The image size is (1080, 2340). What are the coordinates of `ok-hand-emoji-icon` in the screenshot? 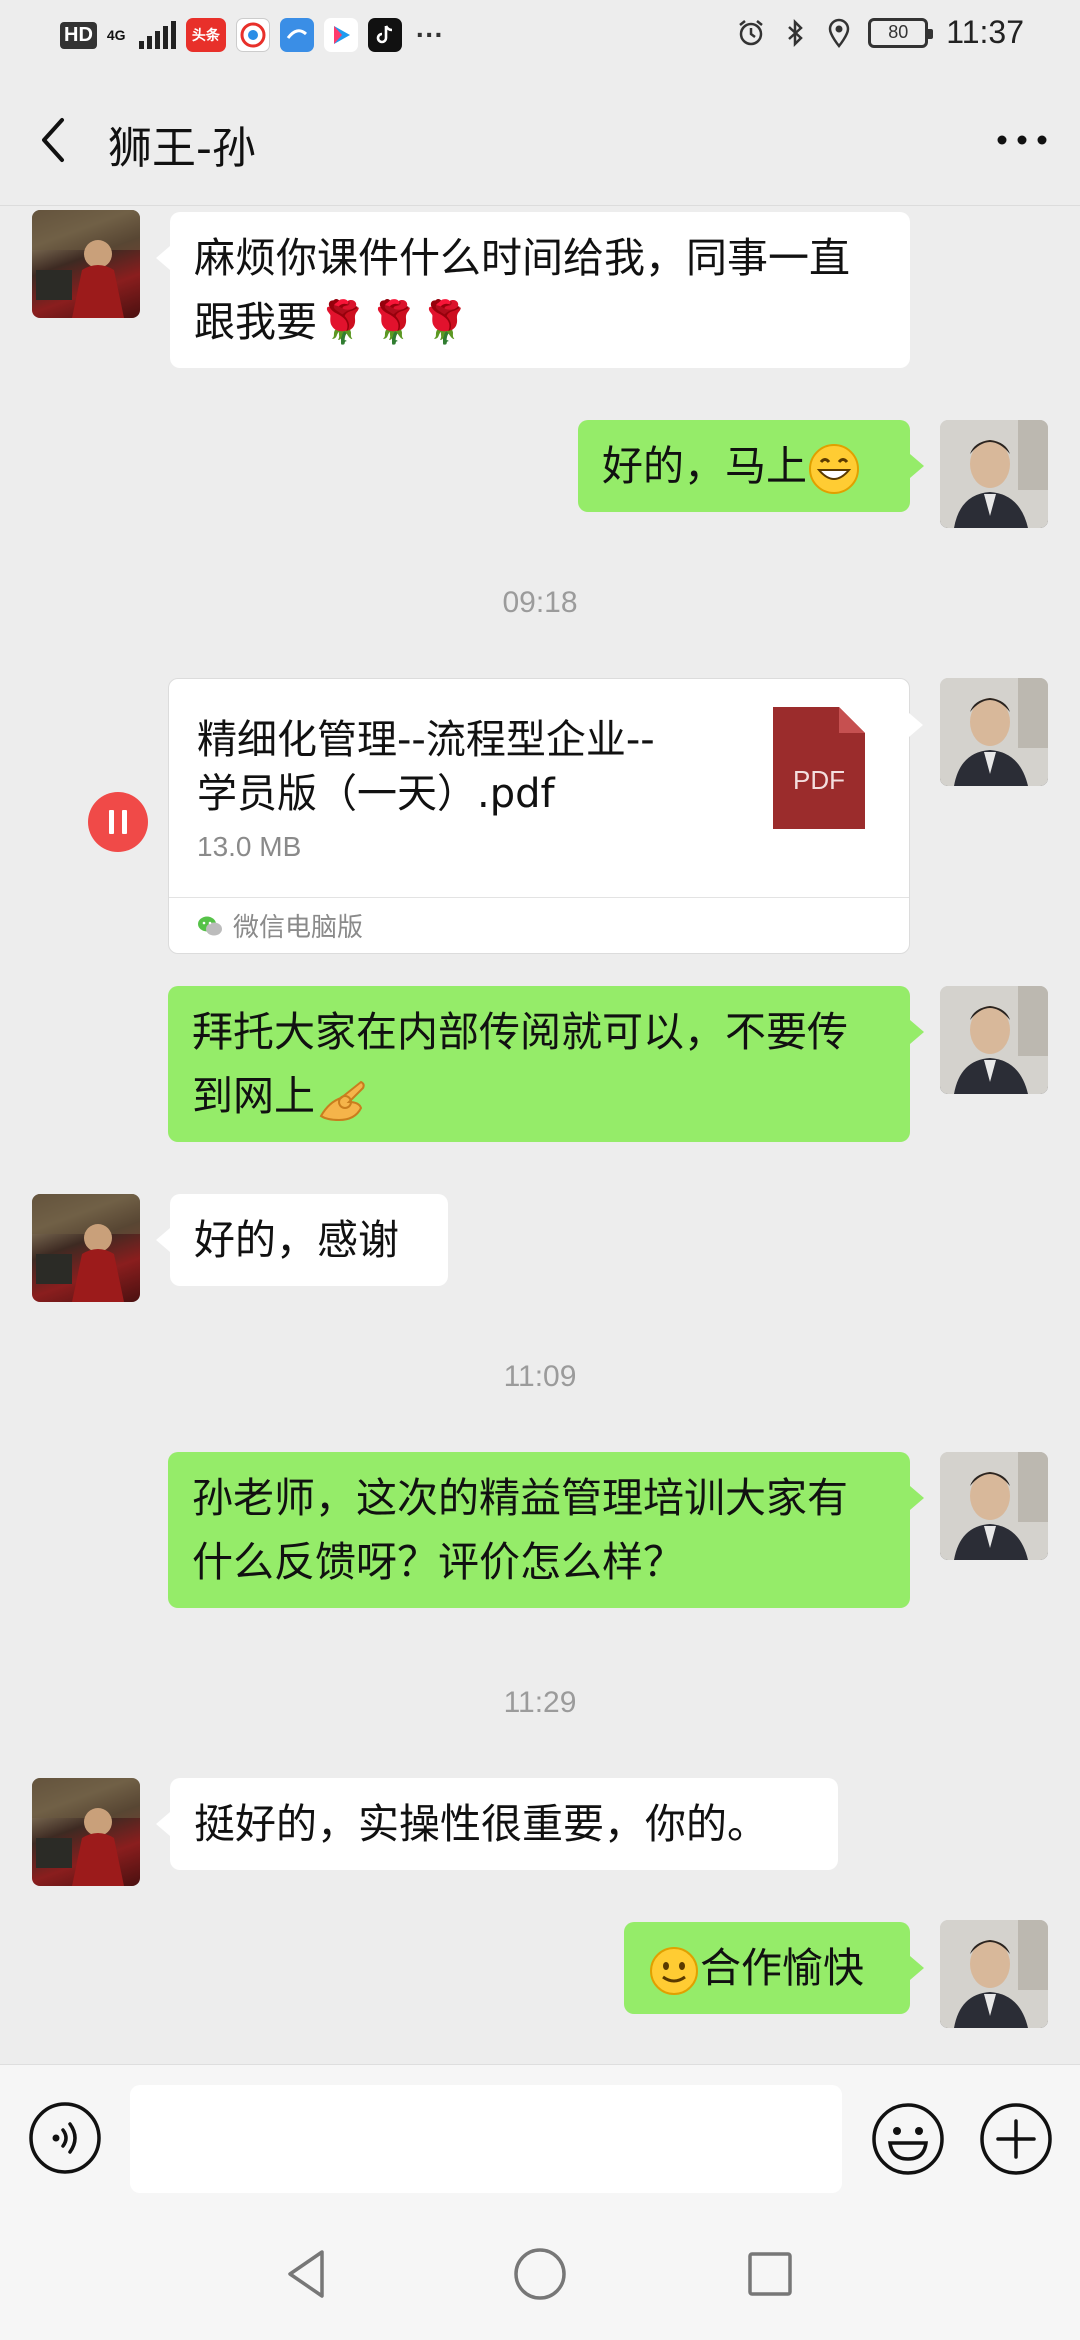 It's located at (342, 1101).